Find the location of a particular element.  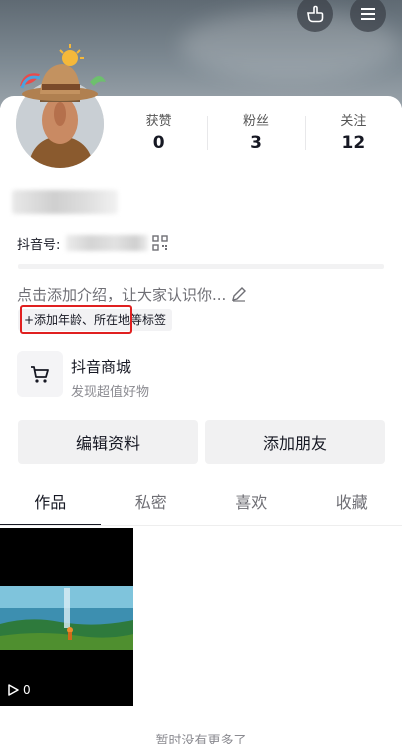

tabs-divider is located at coordinates (201, 525).